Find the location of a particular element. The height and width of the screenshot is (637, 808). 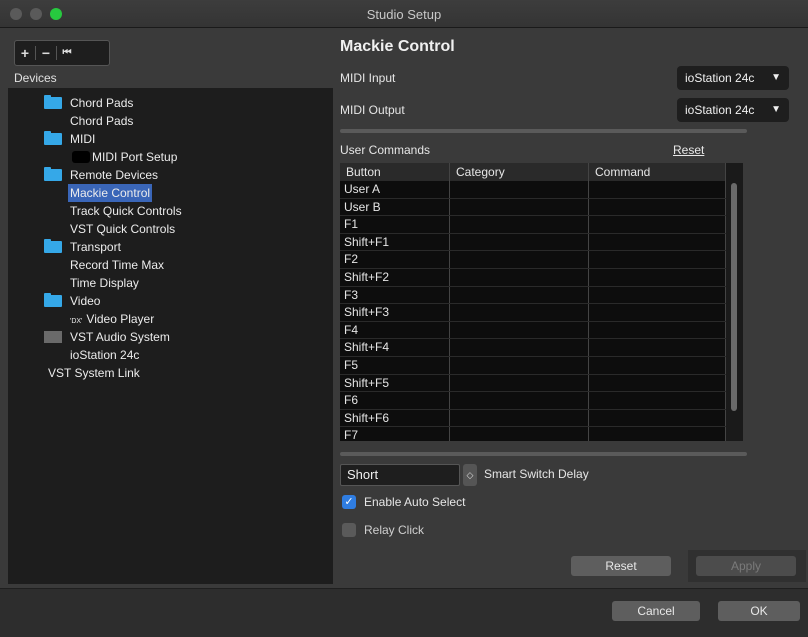

tree-item: 'DX' Video Player is located at coordinates (170, 319).